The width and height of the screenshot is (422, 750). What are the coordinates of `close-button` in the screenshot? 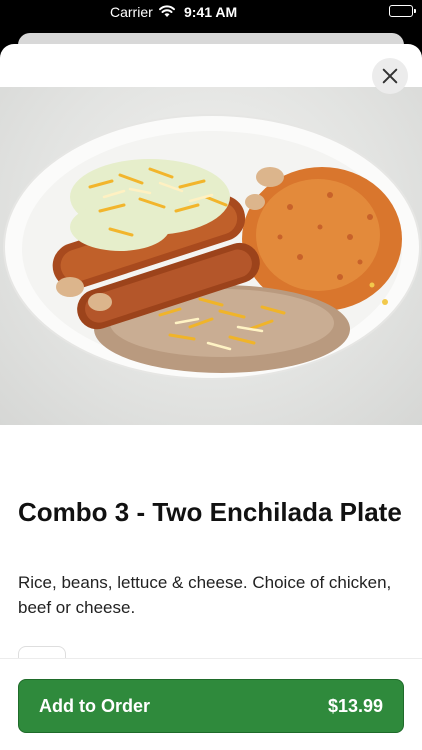 It's located at (390, 76).